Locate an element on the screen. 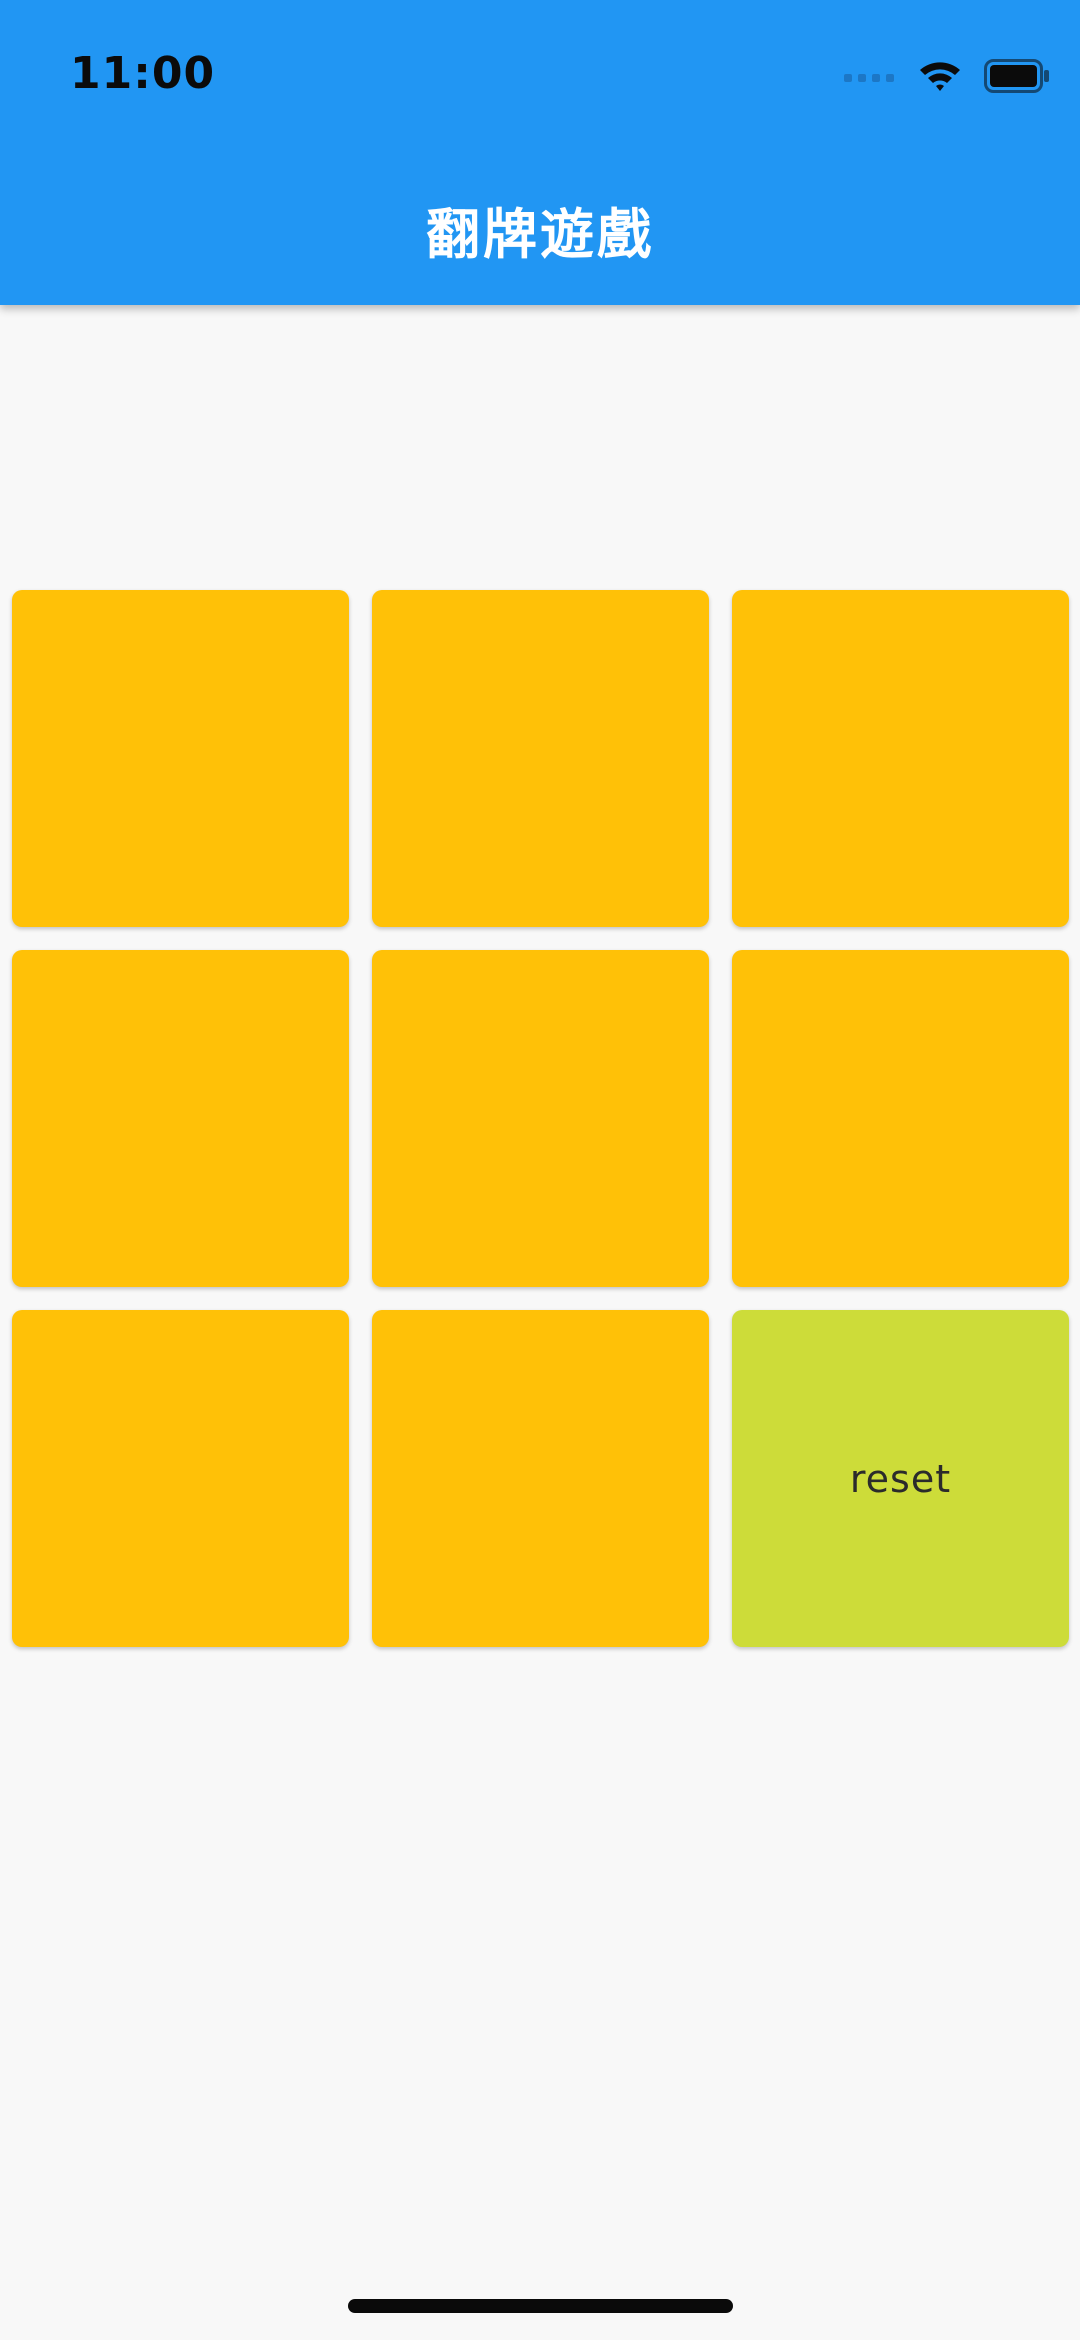 This screenshot has width=1080, height=2340. home-indicator is located at coordinates (540, 2306).